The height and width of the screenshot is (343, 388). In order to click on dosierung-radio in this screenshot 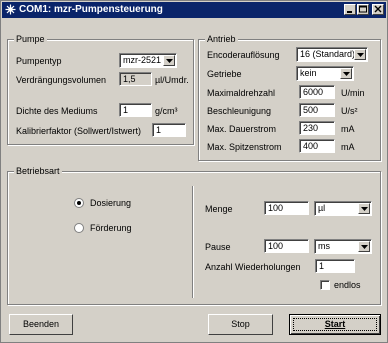, I will do `click(79, 203)`.